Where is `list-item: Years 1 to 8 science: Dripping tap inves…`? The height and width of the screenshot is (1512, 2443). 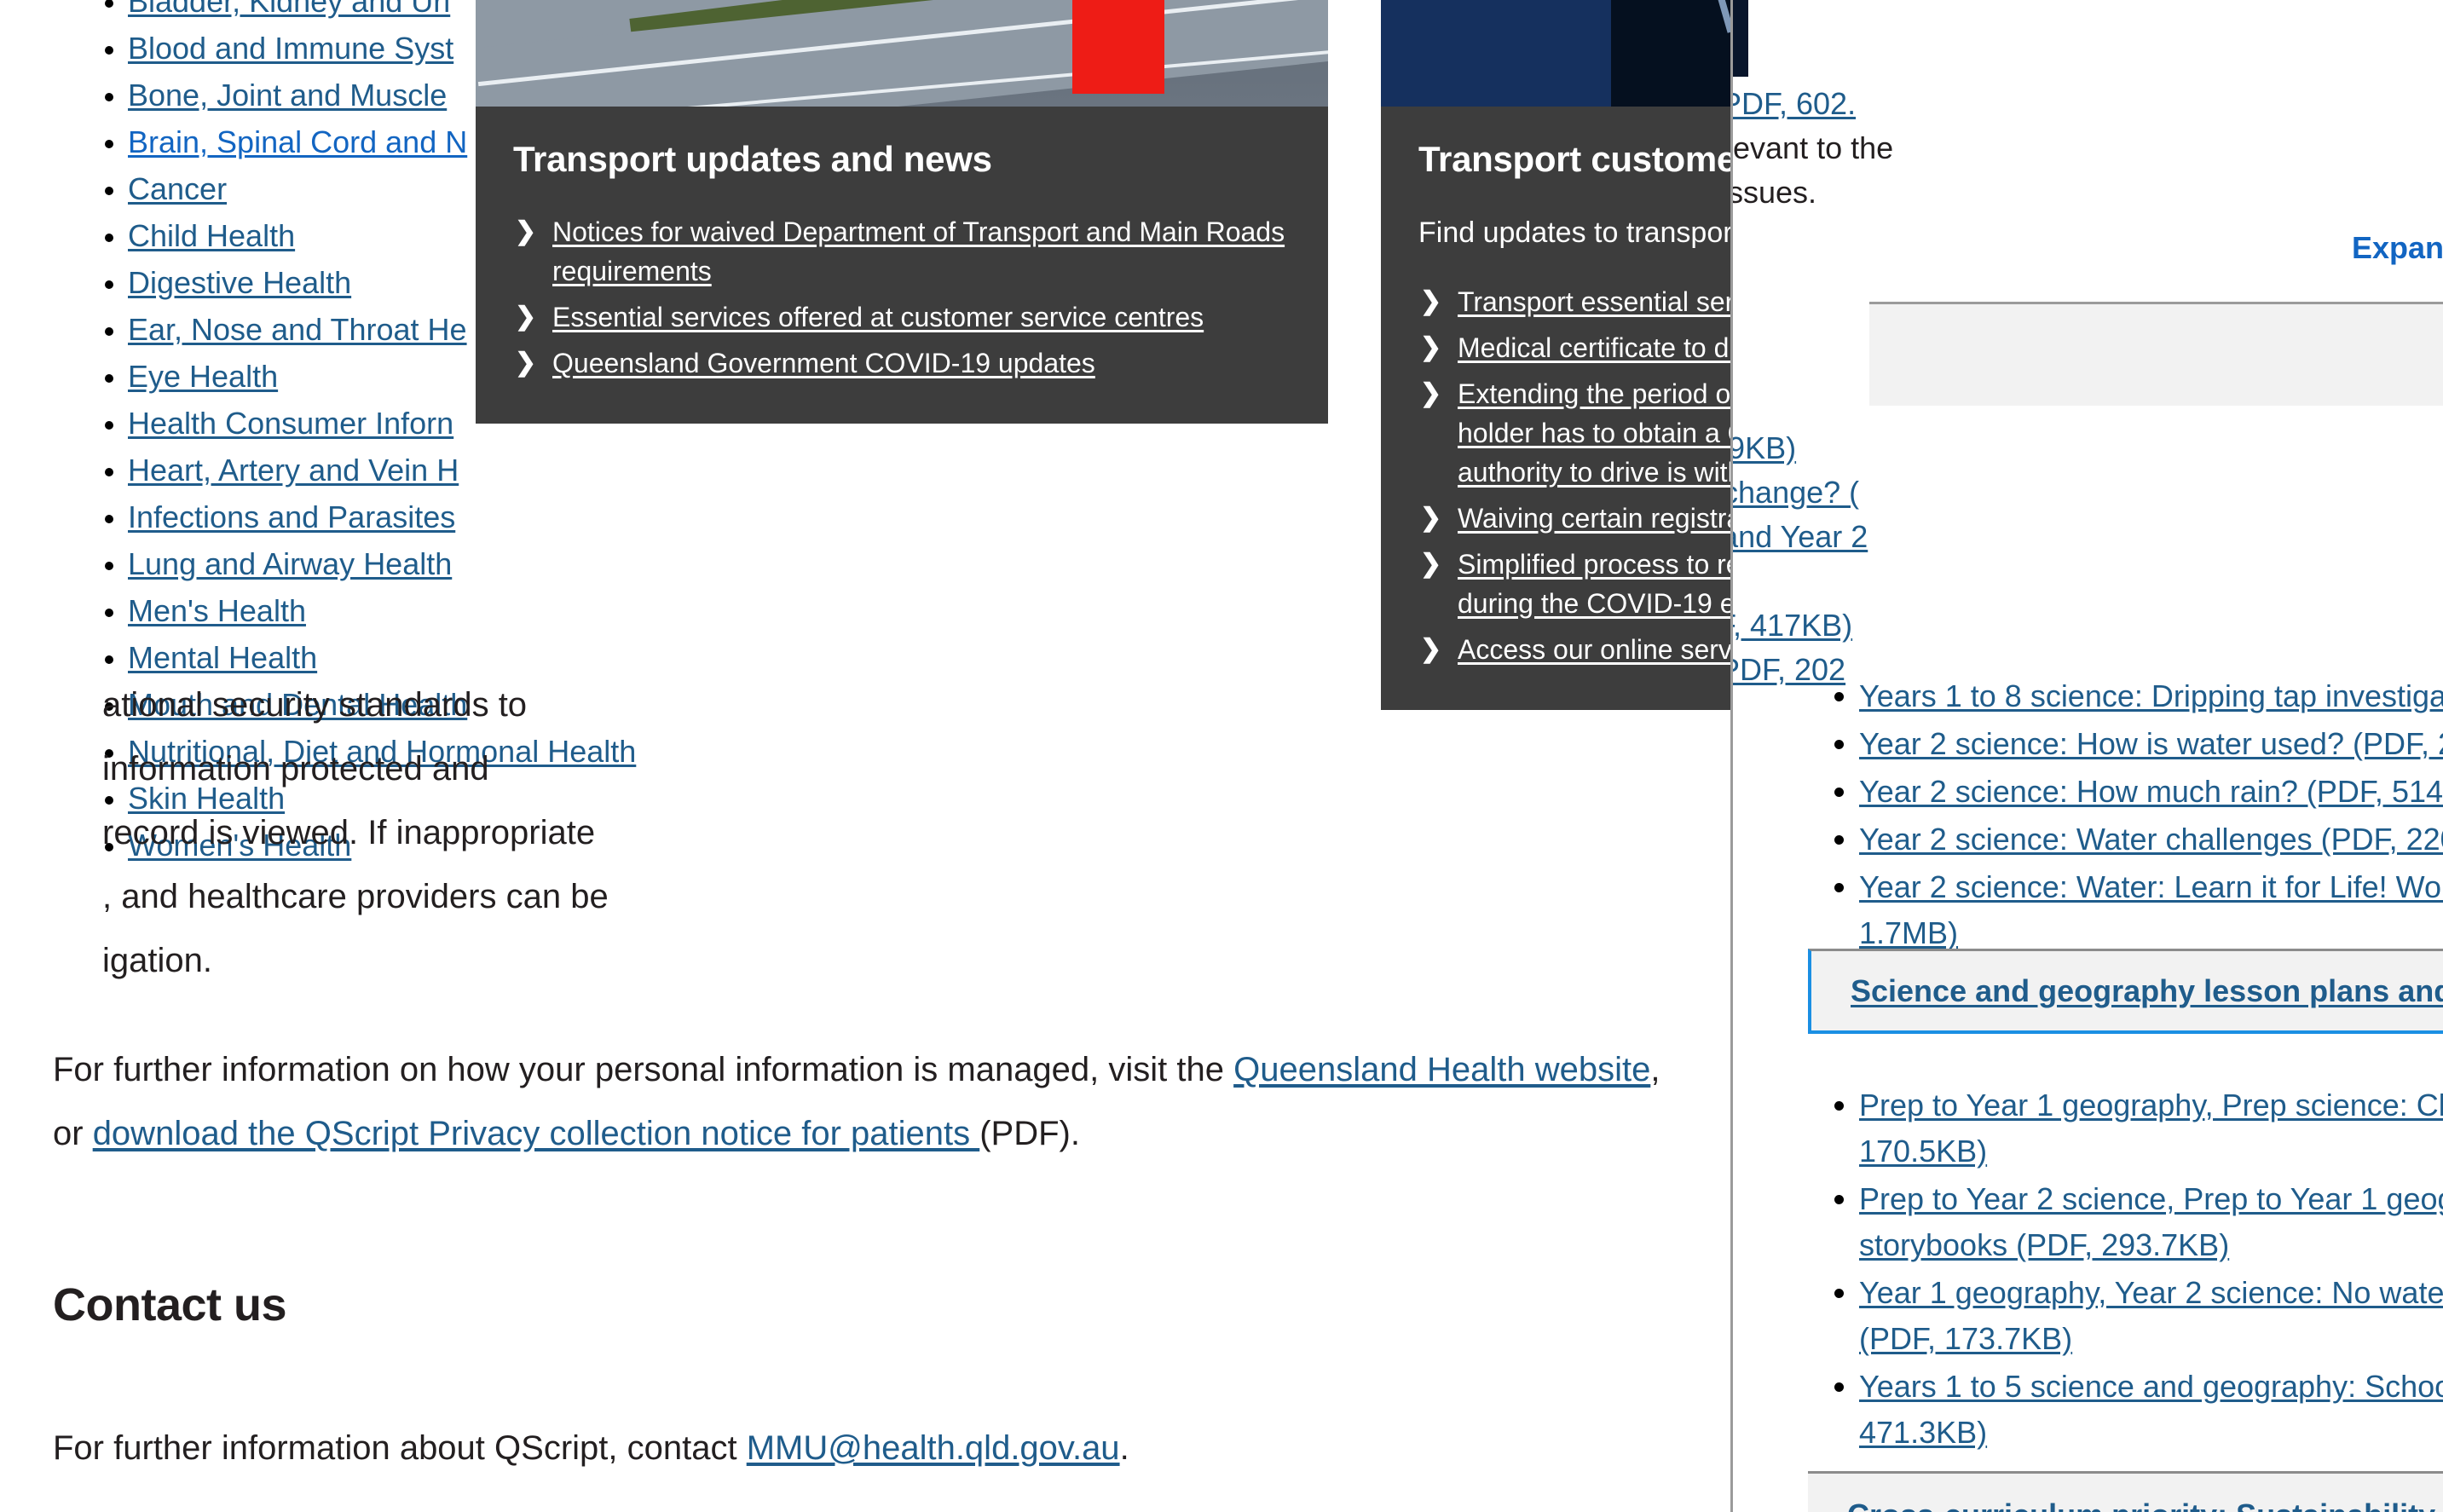
list-item: Years 1 to 8 science: Dripping tap inves… is located at coordinates (2151, 696).